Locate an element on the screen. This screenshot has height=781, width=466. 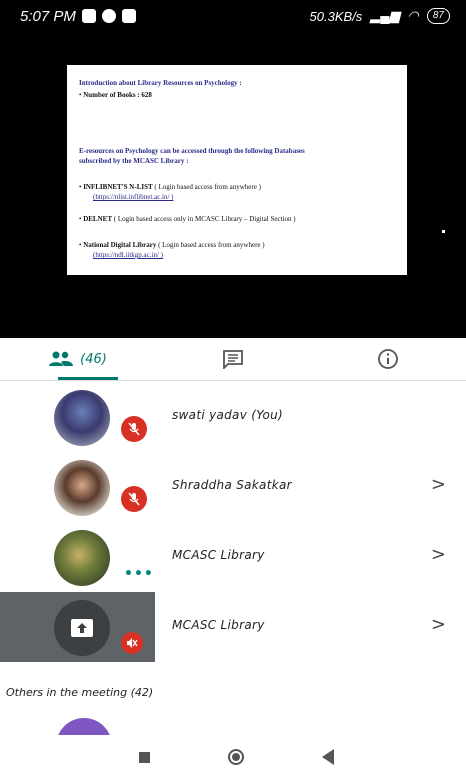
slide-item-3-link: (https://ndl.iitkgp.ac.in/ ) is located at coordinates (128, 255).